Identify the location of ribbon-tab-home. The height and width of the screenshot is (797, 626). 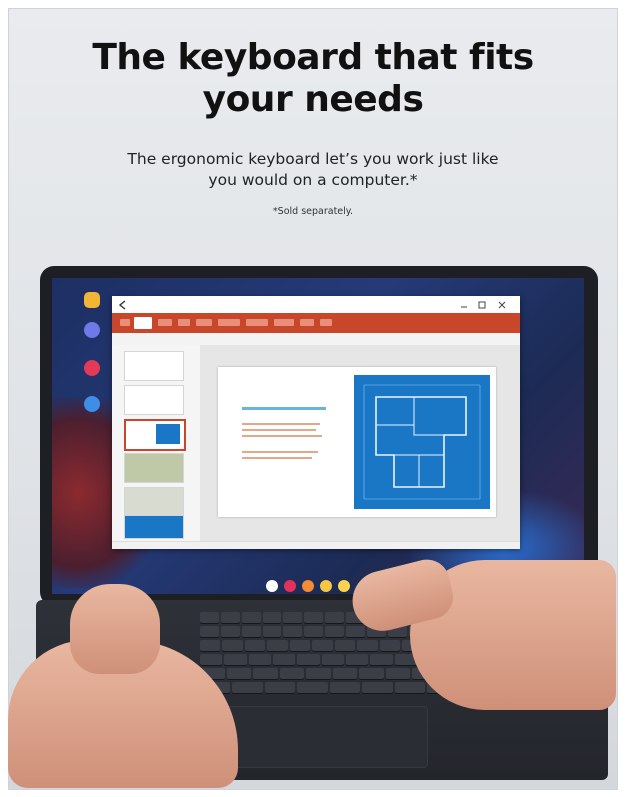
(143, 323).